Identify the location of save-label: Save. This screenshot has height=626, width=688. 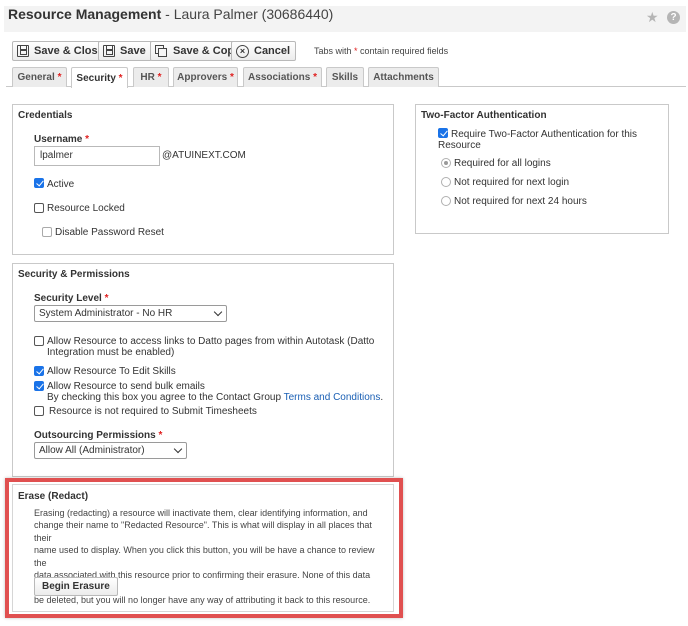
(133, 51).